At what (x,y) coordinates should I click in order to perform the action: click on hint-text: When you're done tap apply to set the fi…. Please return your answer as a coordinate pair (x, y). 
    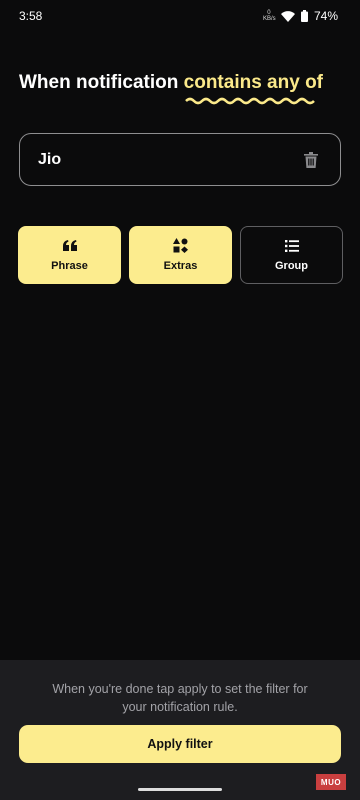
    Looking at the image, I should click on (180, 698).